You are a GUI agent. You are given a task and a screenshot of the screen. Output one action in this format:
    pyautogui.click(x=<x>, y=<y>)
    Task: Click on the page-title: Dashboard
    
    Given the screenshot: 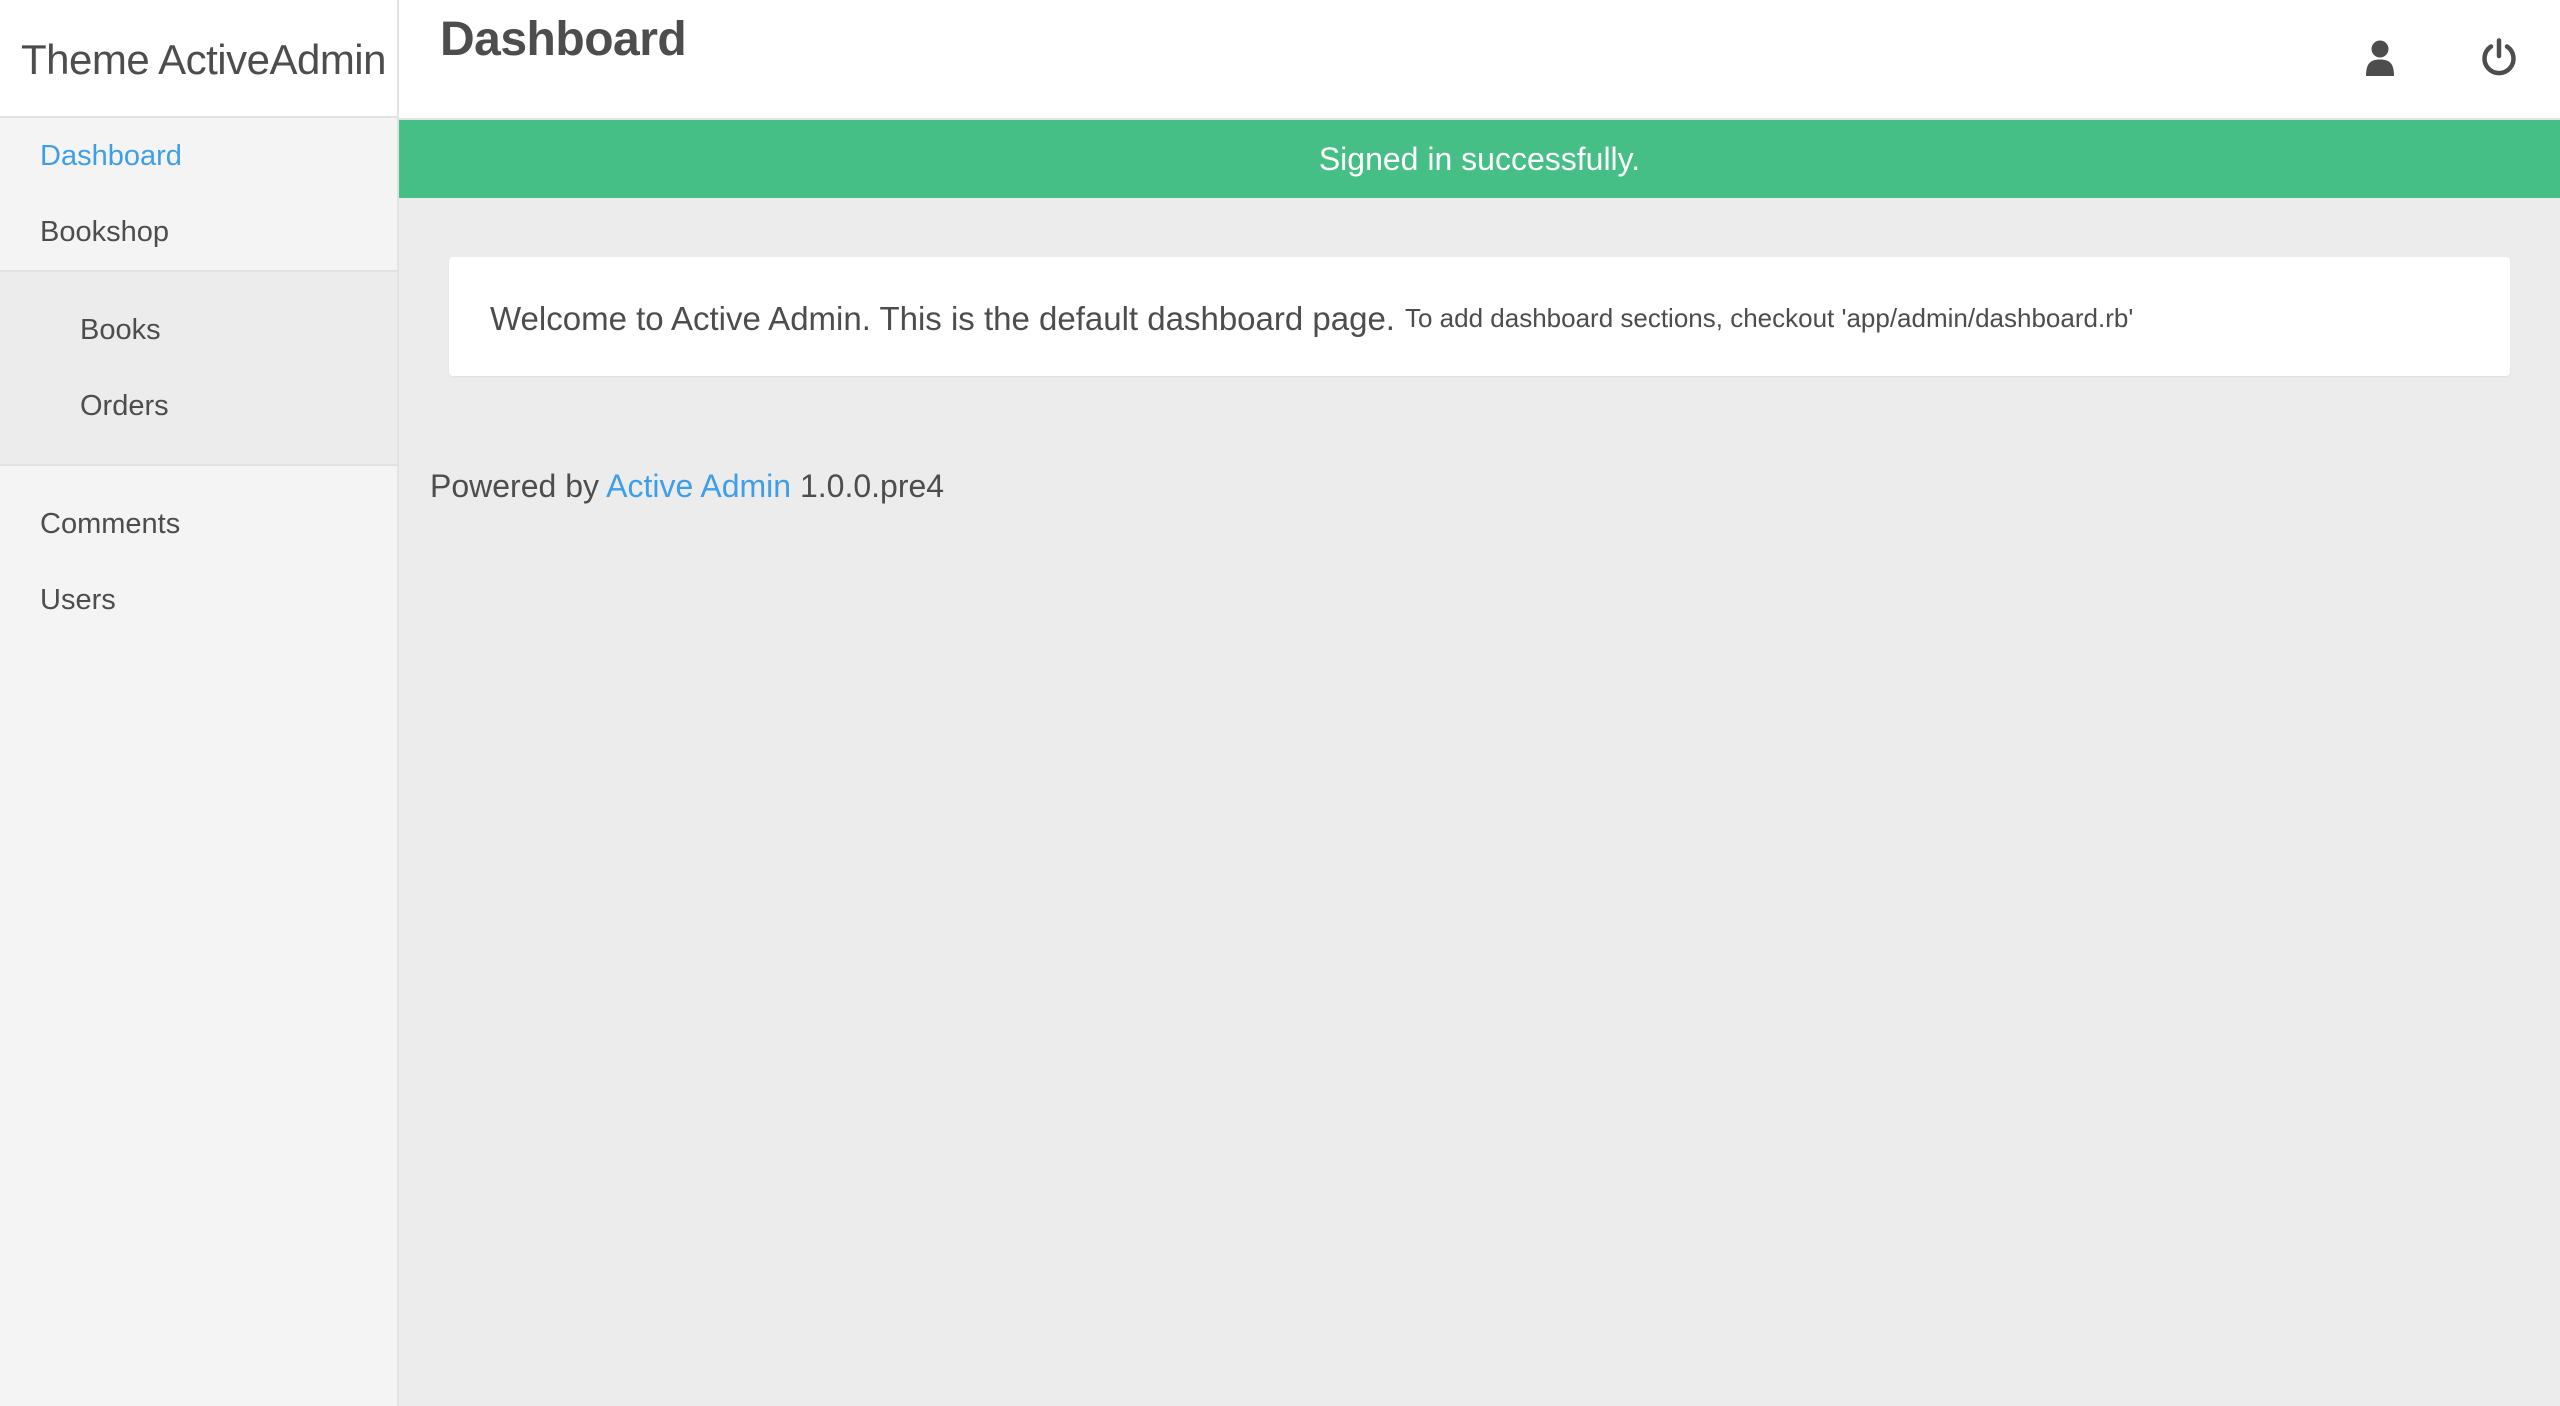 What is the action you would take?
    pyautogui.click(x=563, y=39)
    